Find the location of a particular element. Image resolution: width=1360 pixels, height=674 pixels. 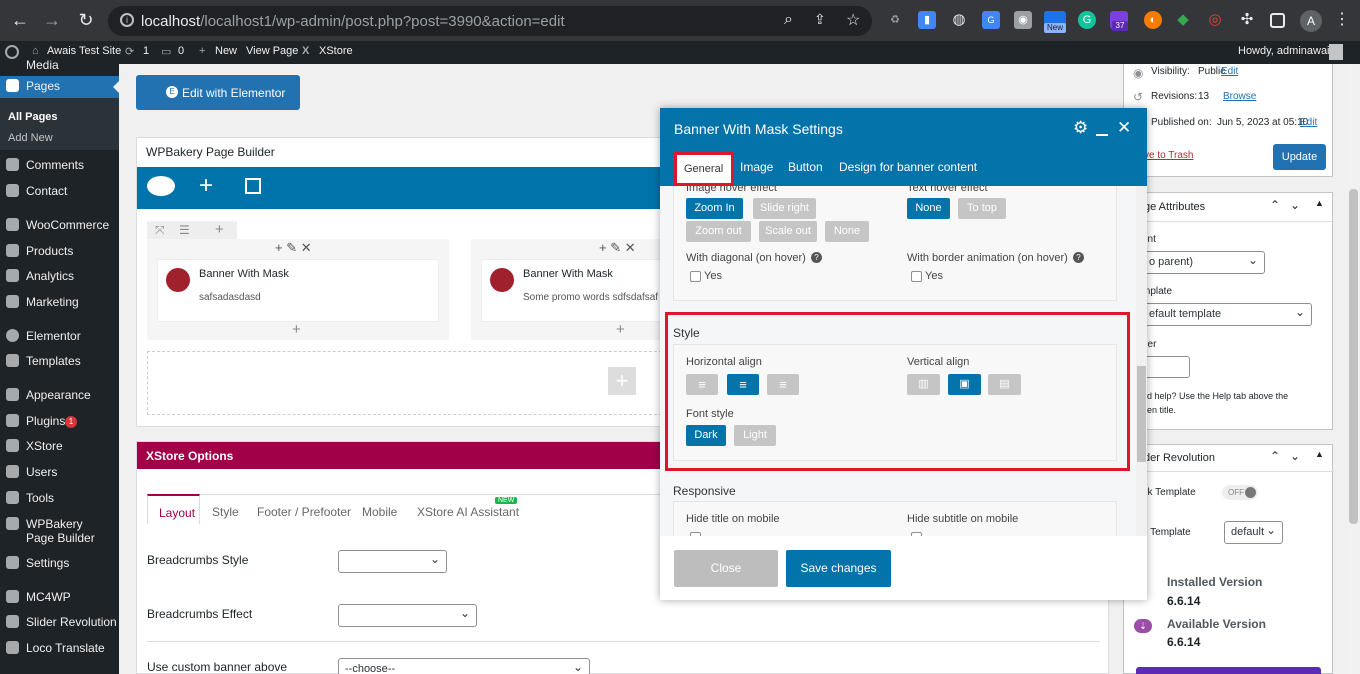

settings-gear-icon: ⚙ is located at coordinates (1080, 128).